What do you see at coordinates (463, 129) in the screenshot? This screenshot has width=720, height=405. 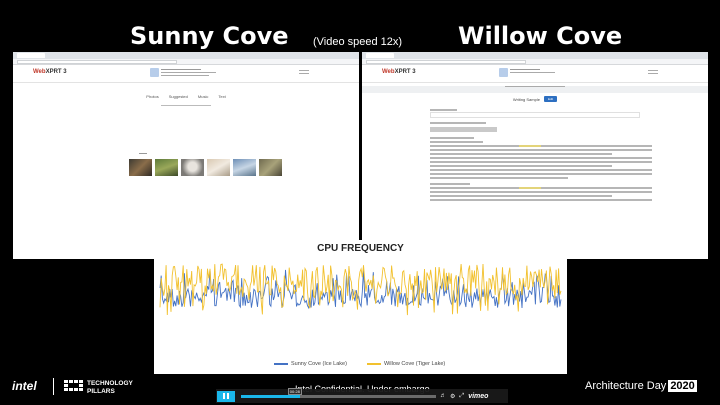 I see `table-header` at bounding box center [463, 129].